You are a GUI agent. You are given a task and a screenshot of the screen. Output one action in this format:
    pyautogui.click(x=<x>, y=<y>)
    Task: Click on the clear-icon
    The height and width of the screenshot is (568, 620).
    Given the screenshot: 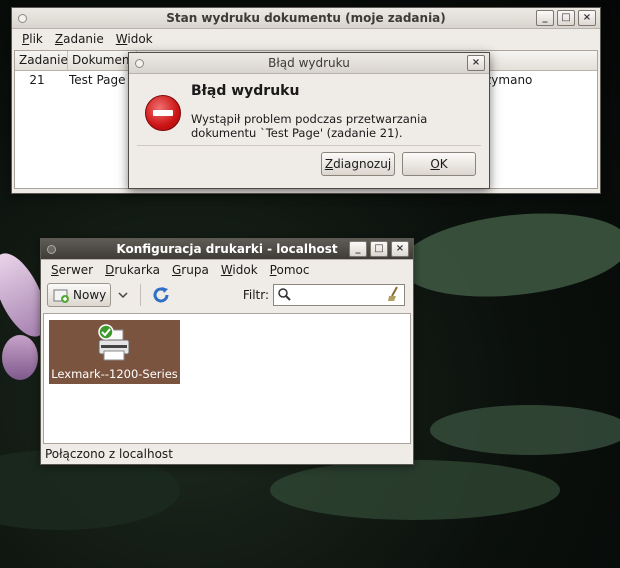 What is the action you would take?
    pyautogui.click(x=394, y=294)
    